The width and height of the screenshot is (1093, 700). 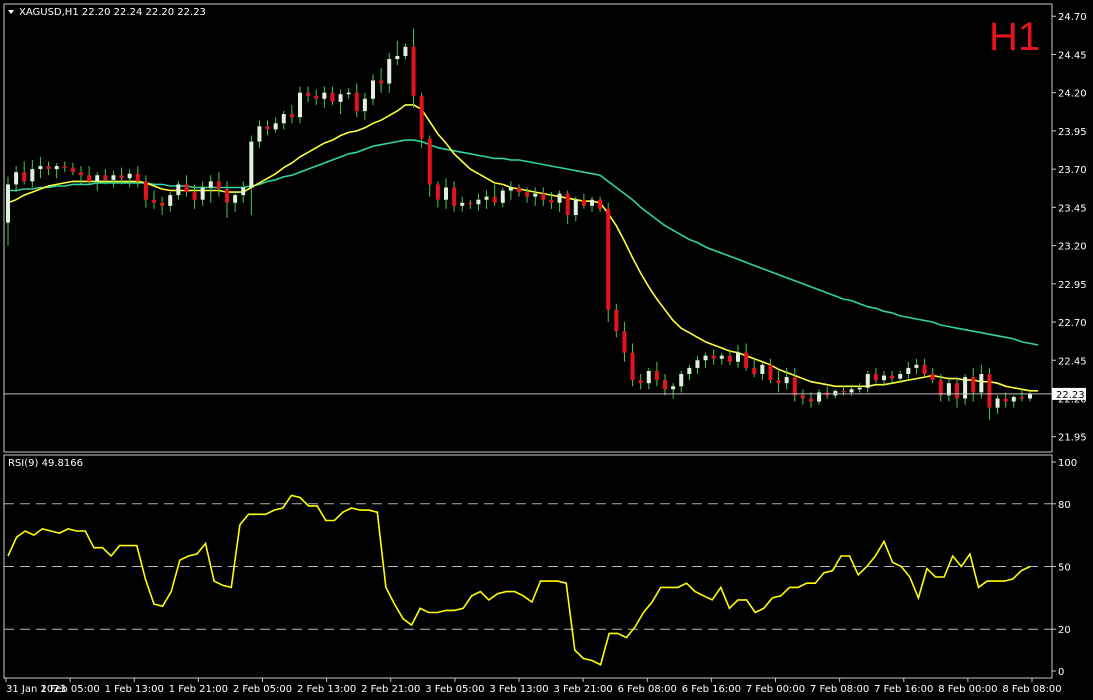 What do you see at coordinates (1072, 323) in the screenshot?
I see `price-tick-label: 22.70` at bounding box center [1072, 323].